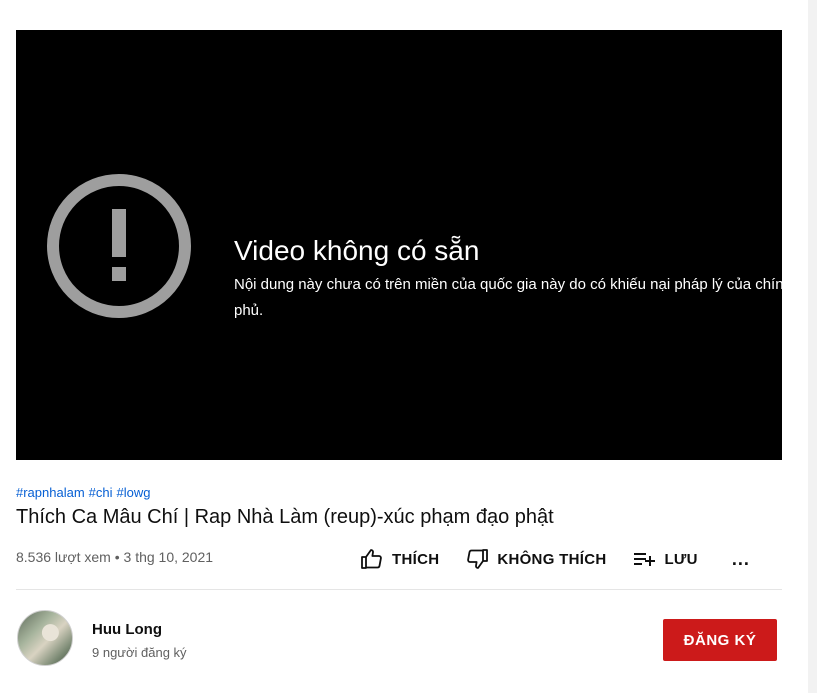 Image resolution: width=817 pixels, height=693 pixels. I want to click on divider, so click(399, 589).